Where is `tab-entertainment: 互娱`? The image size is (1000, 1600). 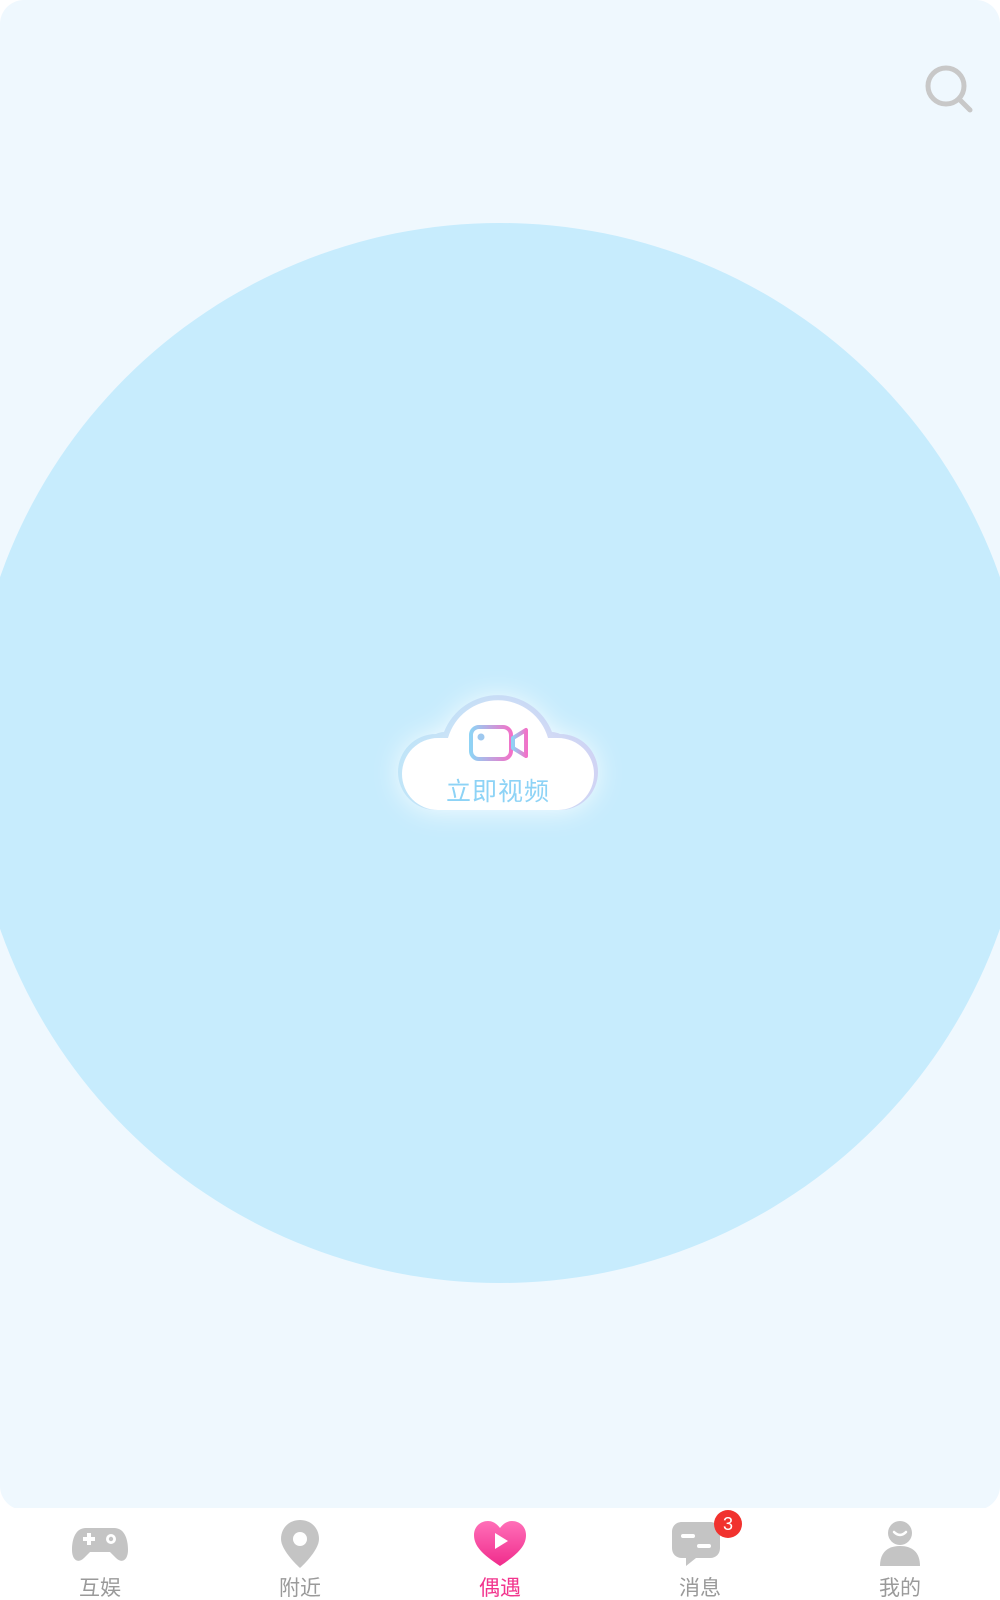
tab-entertainment: 互娱 is located at coordinates (100, 1554).